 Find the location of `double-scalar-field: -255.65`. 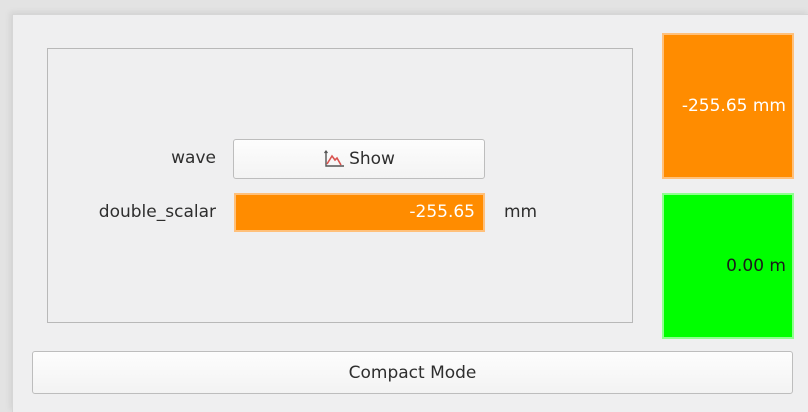

double-scalar-field: -255.65 is located at coordinates (359, 212).